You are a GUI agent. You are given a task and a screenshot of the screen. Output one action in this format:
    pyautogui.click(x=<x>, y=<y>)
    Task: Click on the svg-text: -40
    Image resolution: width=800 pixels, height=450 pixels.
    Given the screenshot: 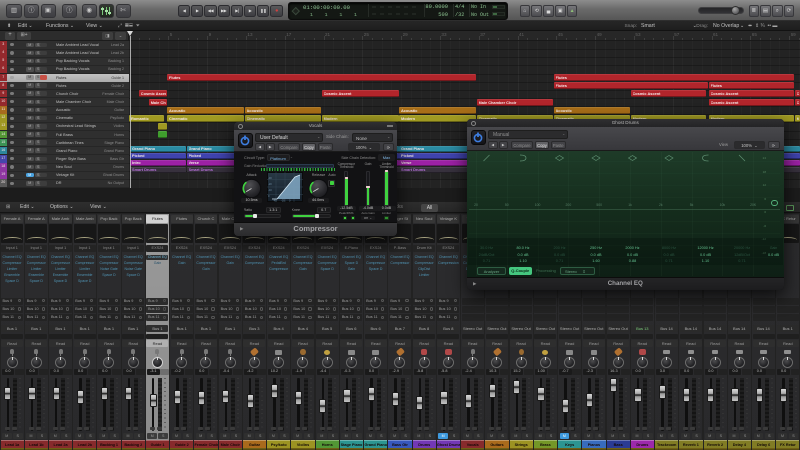 What is the action you would take?
    pyautogui.click(x=275, y=200)
    